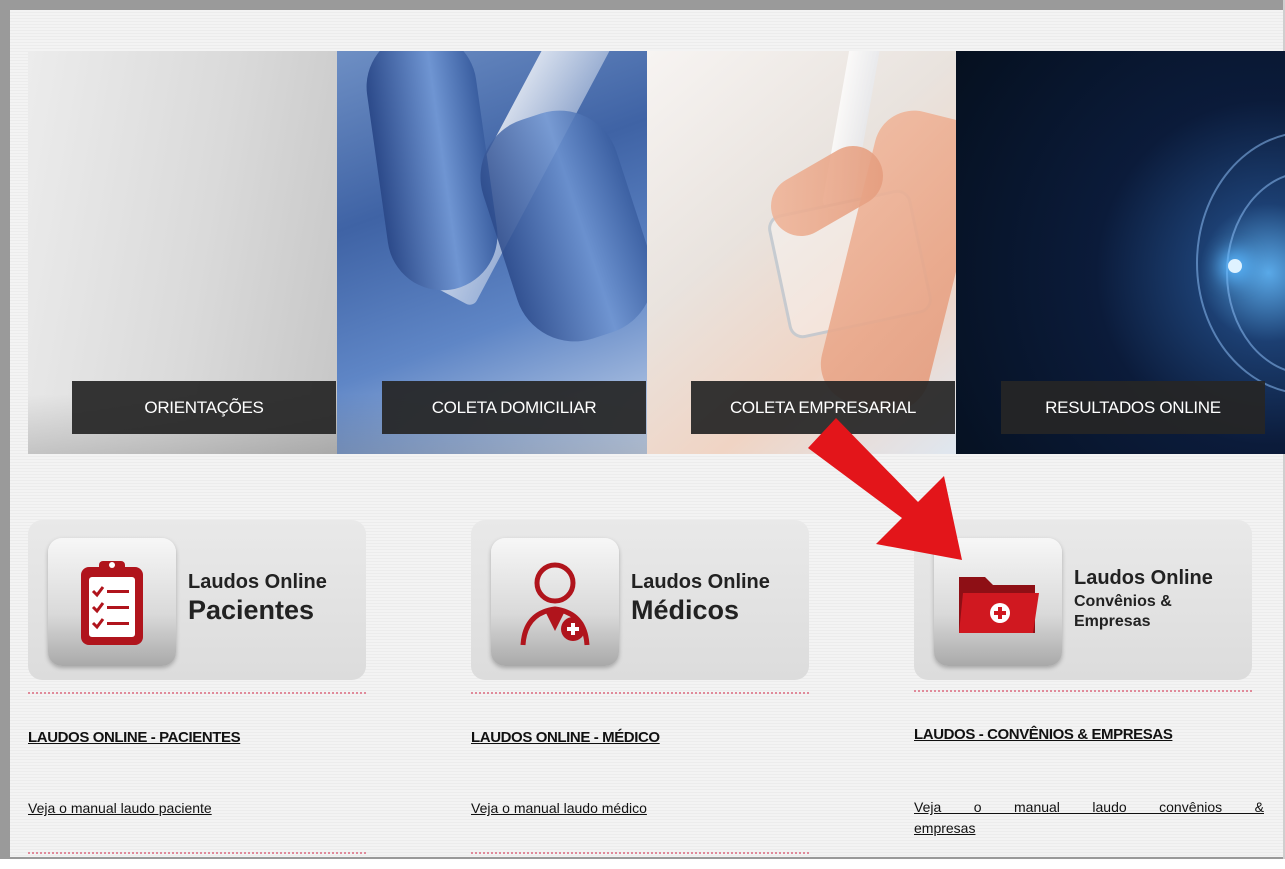 Image resolution: width=1285 pixels, height=869 pixels. I want to click on orientacoes-button: ORIENTAÇÕES, so click(204, 407).